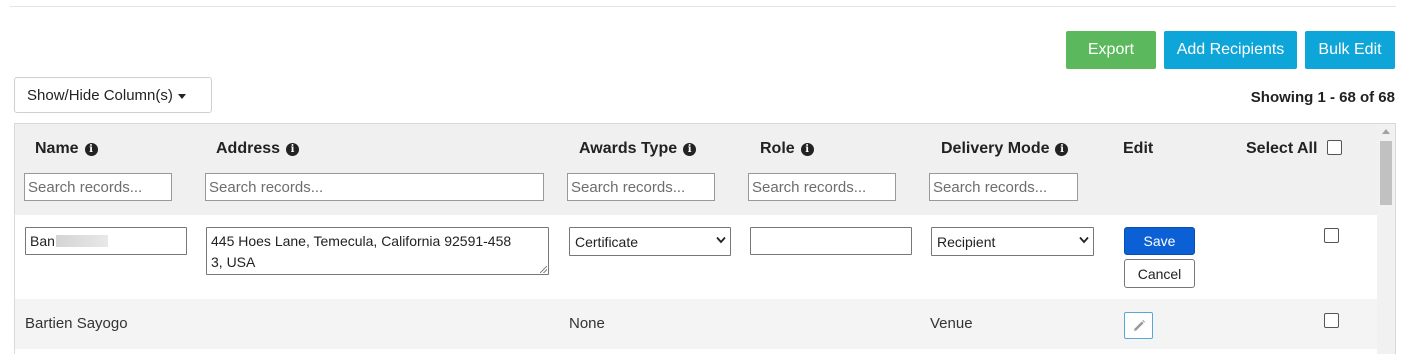 This screenshot has width=1408, height=354. I want to click on cell-name: Bartien Sayogo, so click(76, 323).